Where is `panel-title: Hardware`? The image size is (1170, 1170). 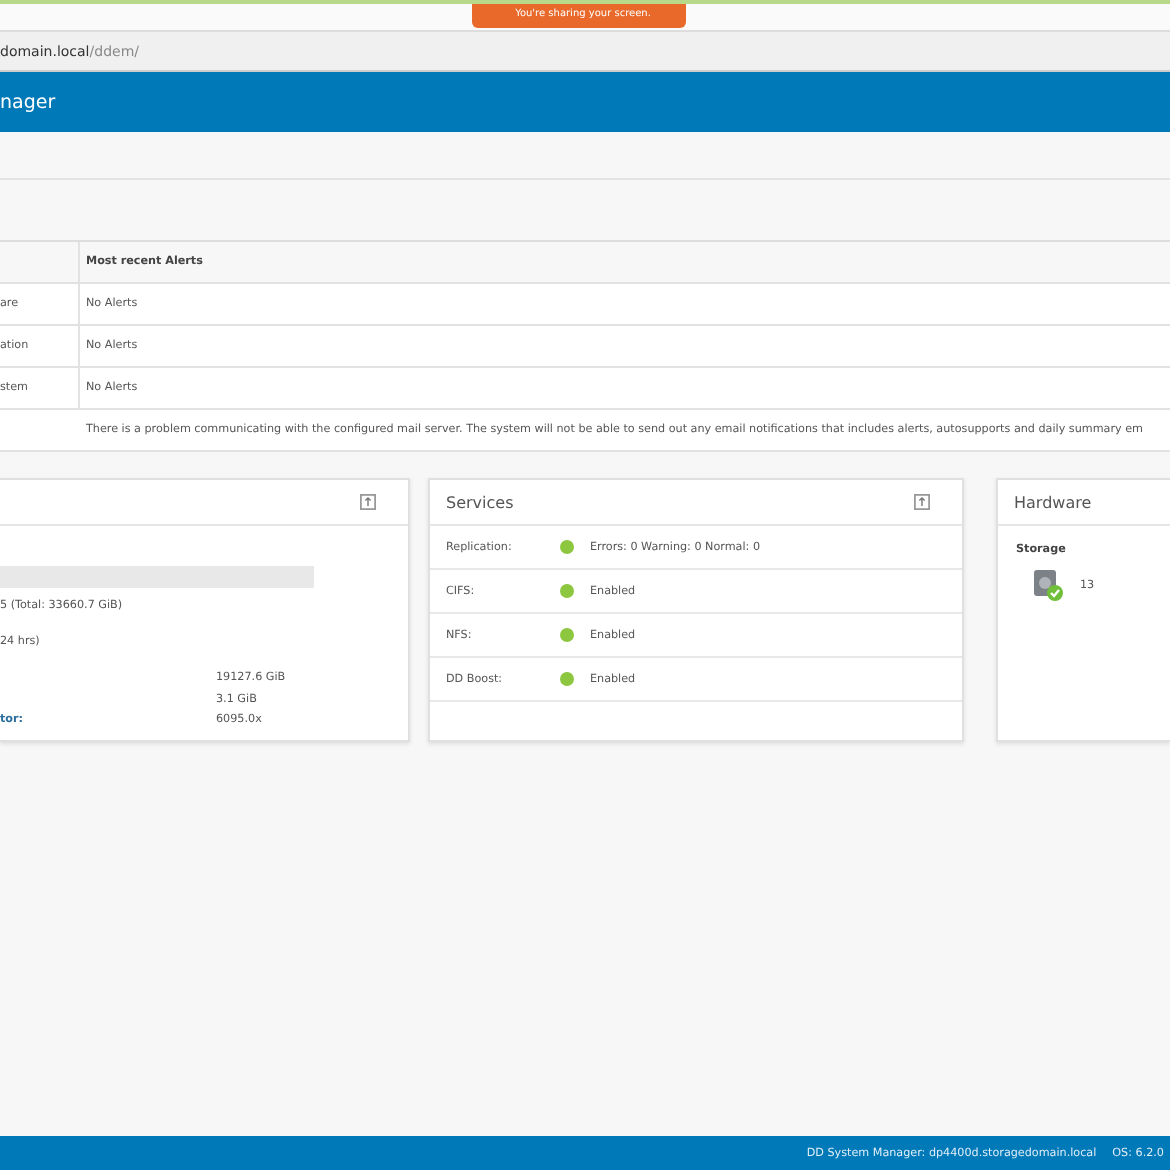
panel-title: Hardware is located at coordinates (1053, 502).